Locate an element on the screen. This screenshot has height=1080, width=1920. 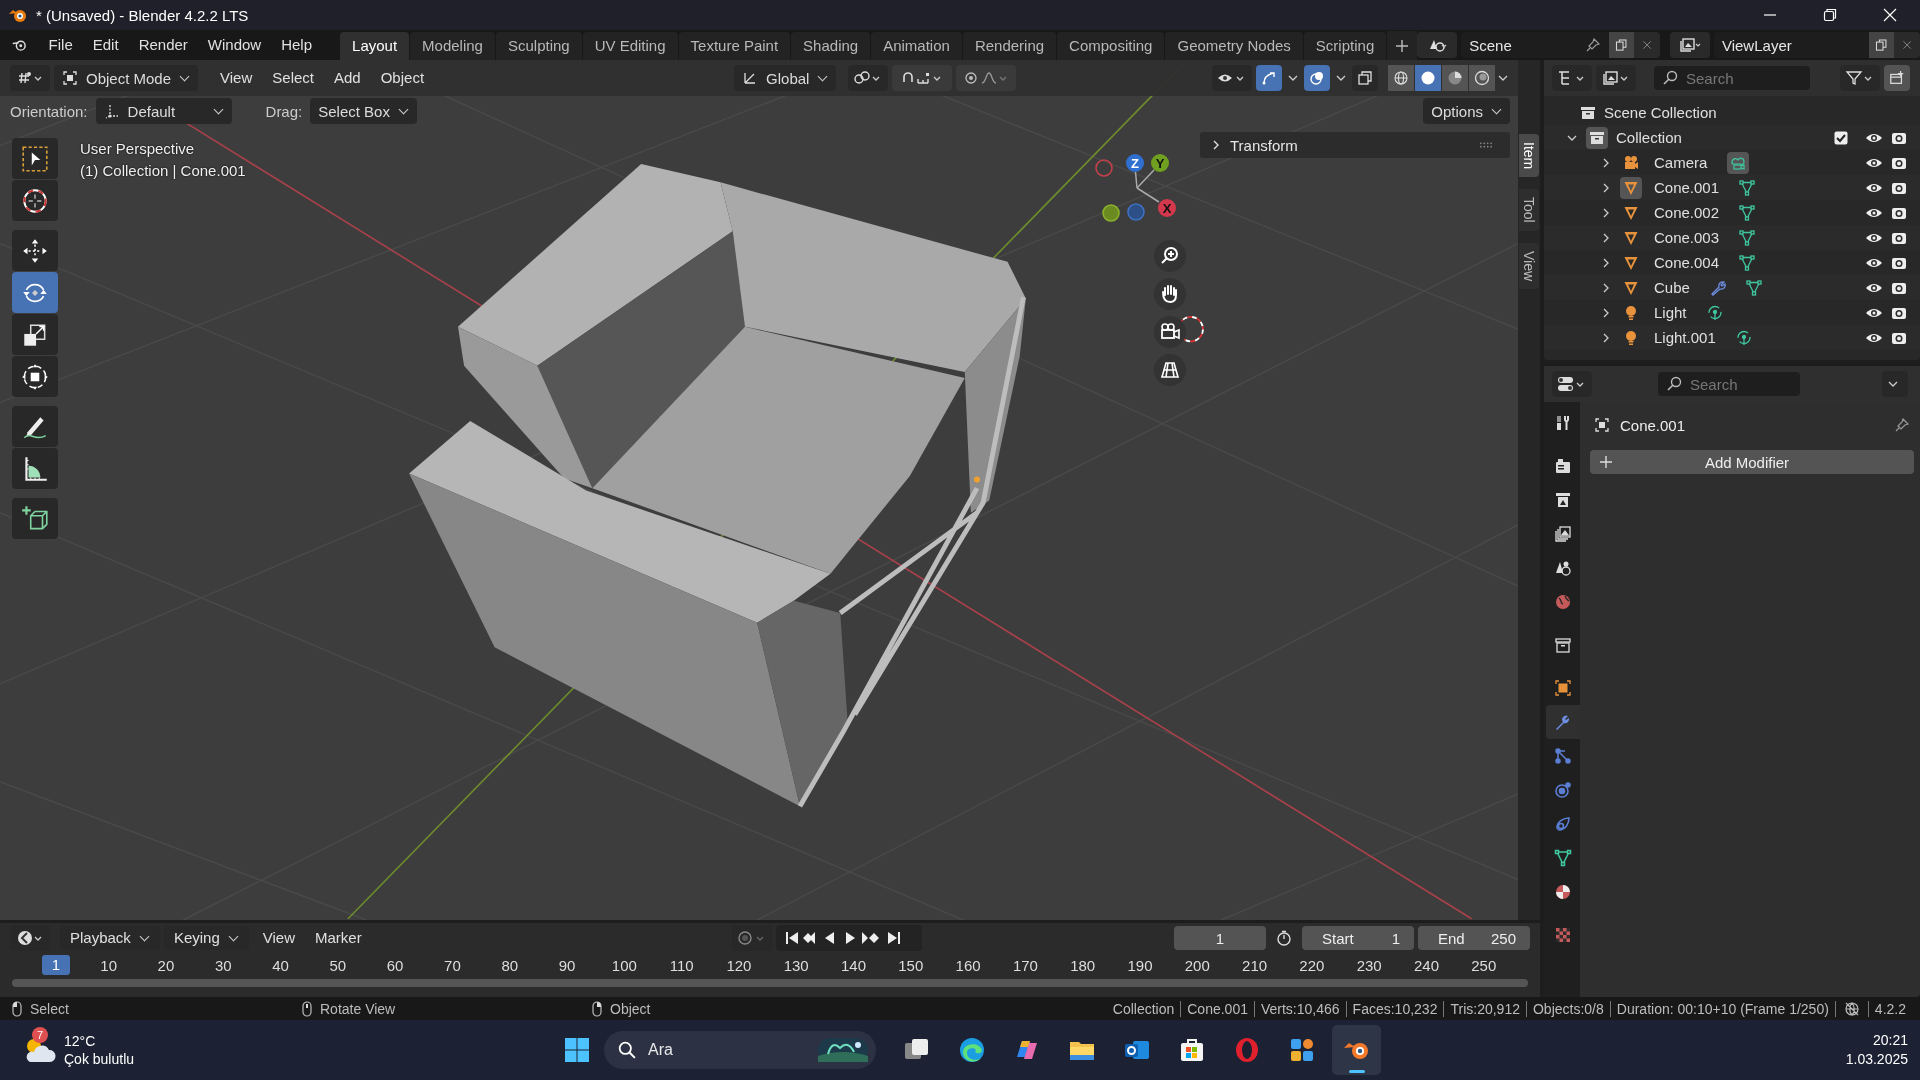
snap-toggle is located at coordinates (922, 78).